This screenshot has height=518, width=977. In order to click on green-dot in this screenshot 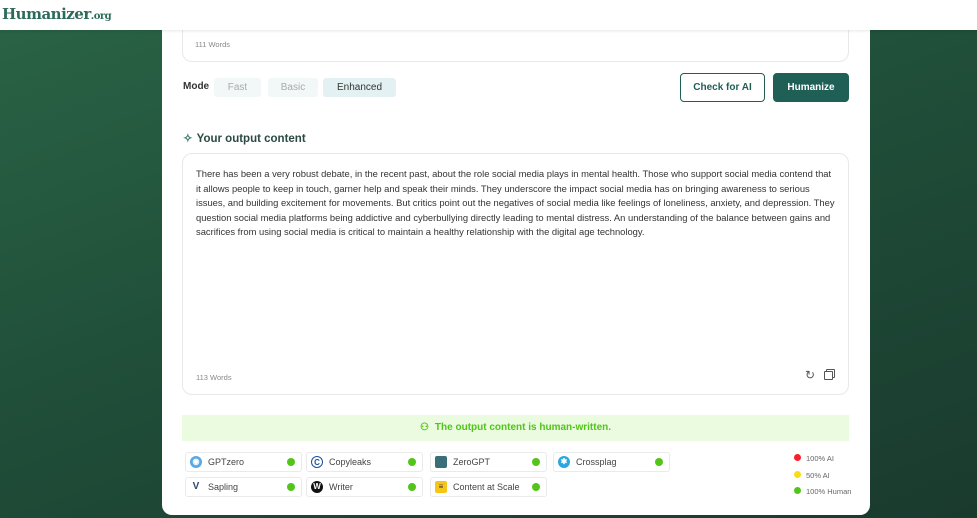, I will do `click(797, 490)`.